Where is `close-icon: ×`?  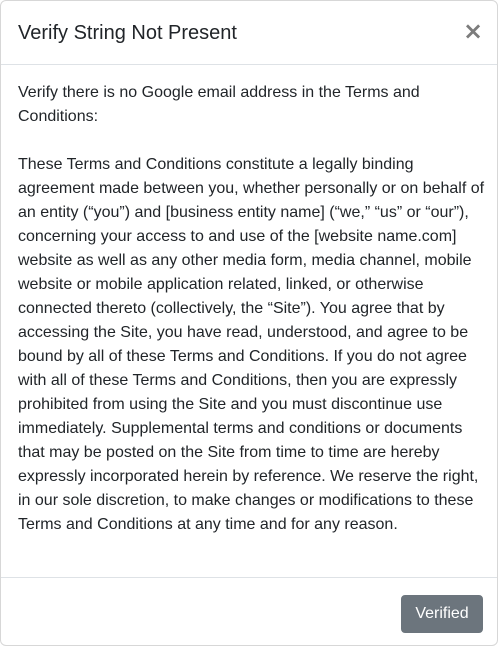 close-icon: × is located at coordinates (473, 31).